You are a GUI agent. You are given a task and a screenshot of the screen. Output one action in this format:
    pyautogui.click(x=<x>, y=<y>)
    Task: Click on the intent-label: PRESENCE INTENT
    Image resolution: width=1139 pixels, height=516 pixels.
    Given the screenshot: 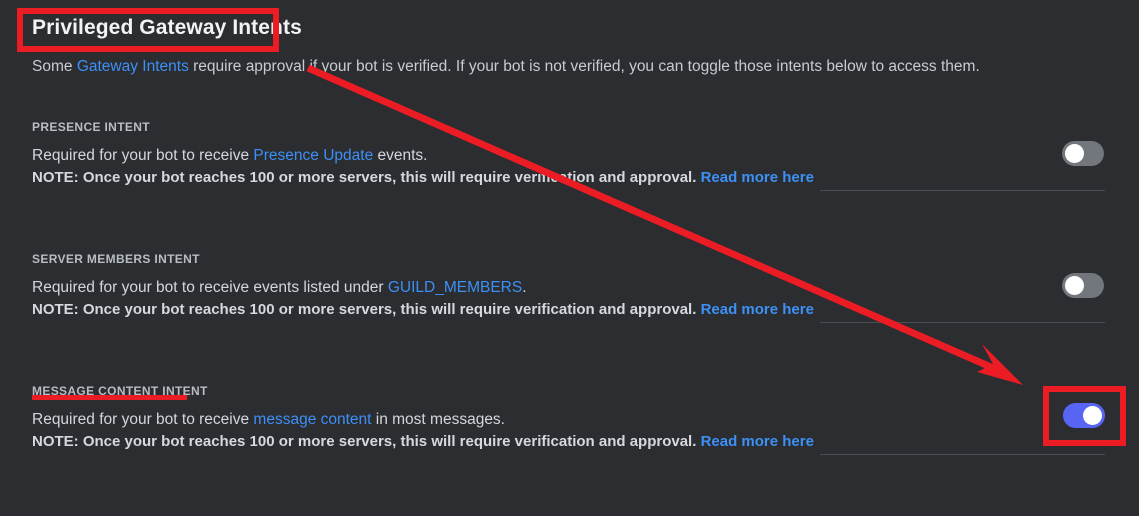 What is the action you would take?
    pyautogui.click(x=91, y=127)
    